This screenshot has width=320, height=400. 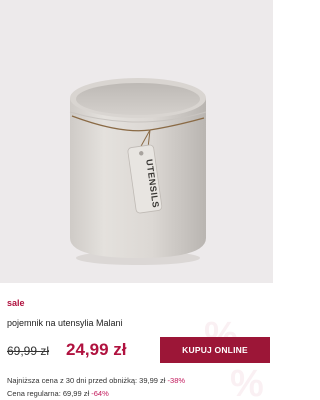 What do you see at coordinates (28, 351) in the screenshot?
I see `old-price: 69,99 zł` at bounding box center [28, 351].